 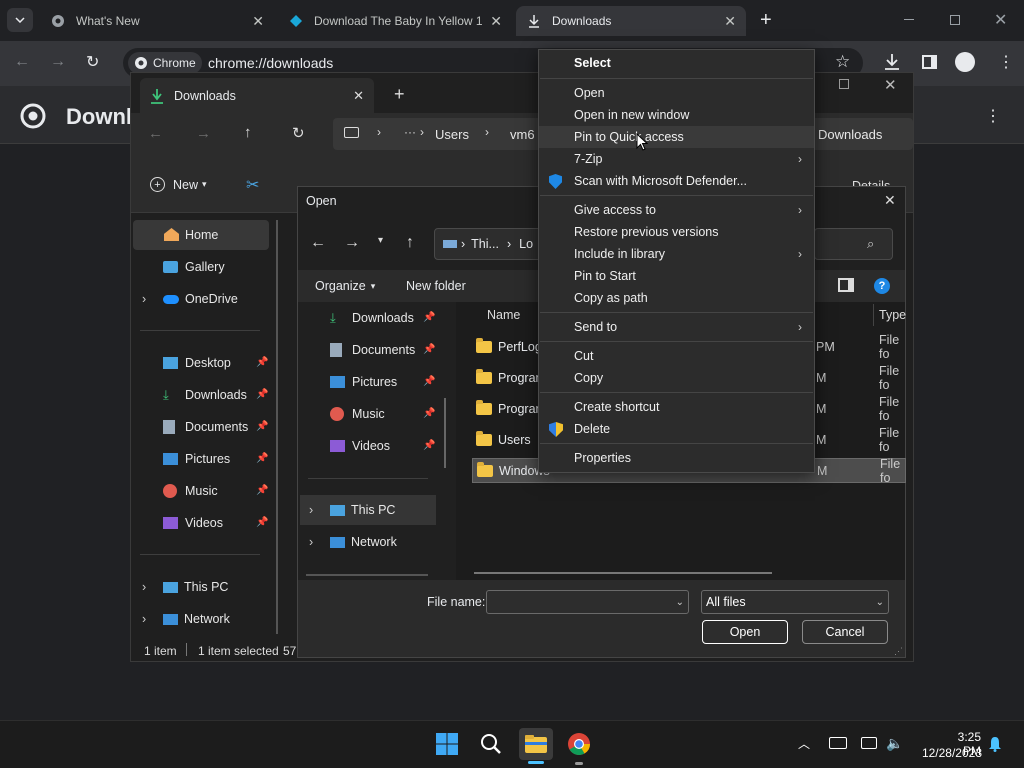 What do you see at coordinates (186, 619) in the screenshot?
I see `nav-network: › Network` at bounding box center [186, 619].